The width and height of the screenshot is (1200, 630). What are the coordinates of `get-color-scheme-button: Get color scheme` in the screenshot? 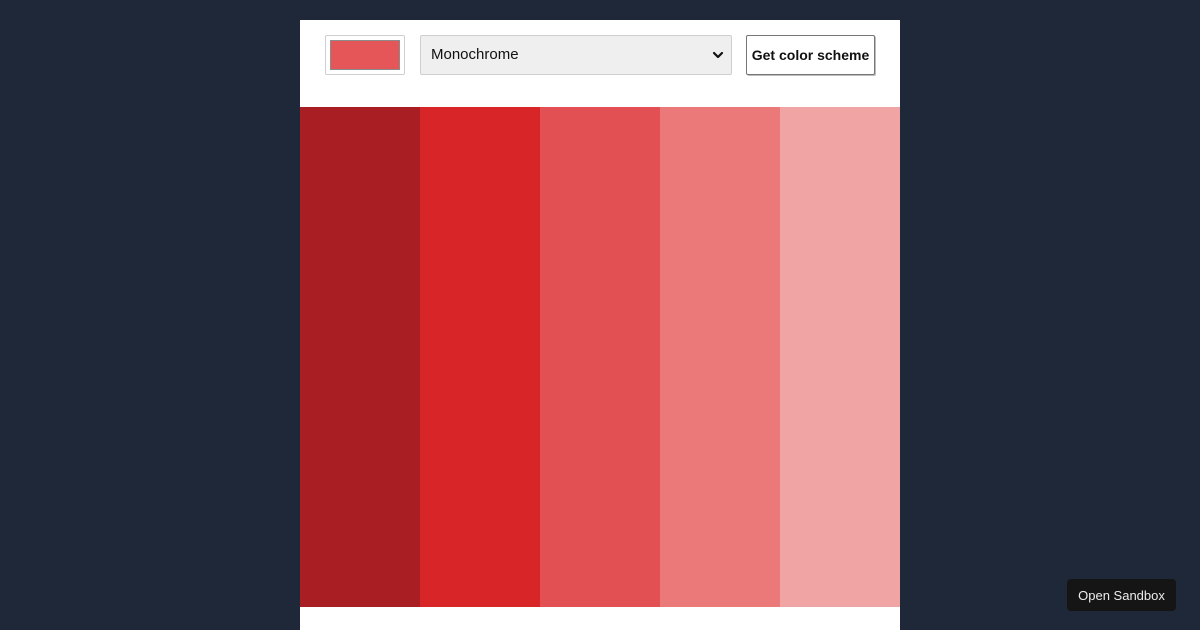 It's located at (810, 55).